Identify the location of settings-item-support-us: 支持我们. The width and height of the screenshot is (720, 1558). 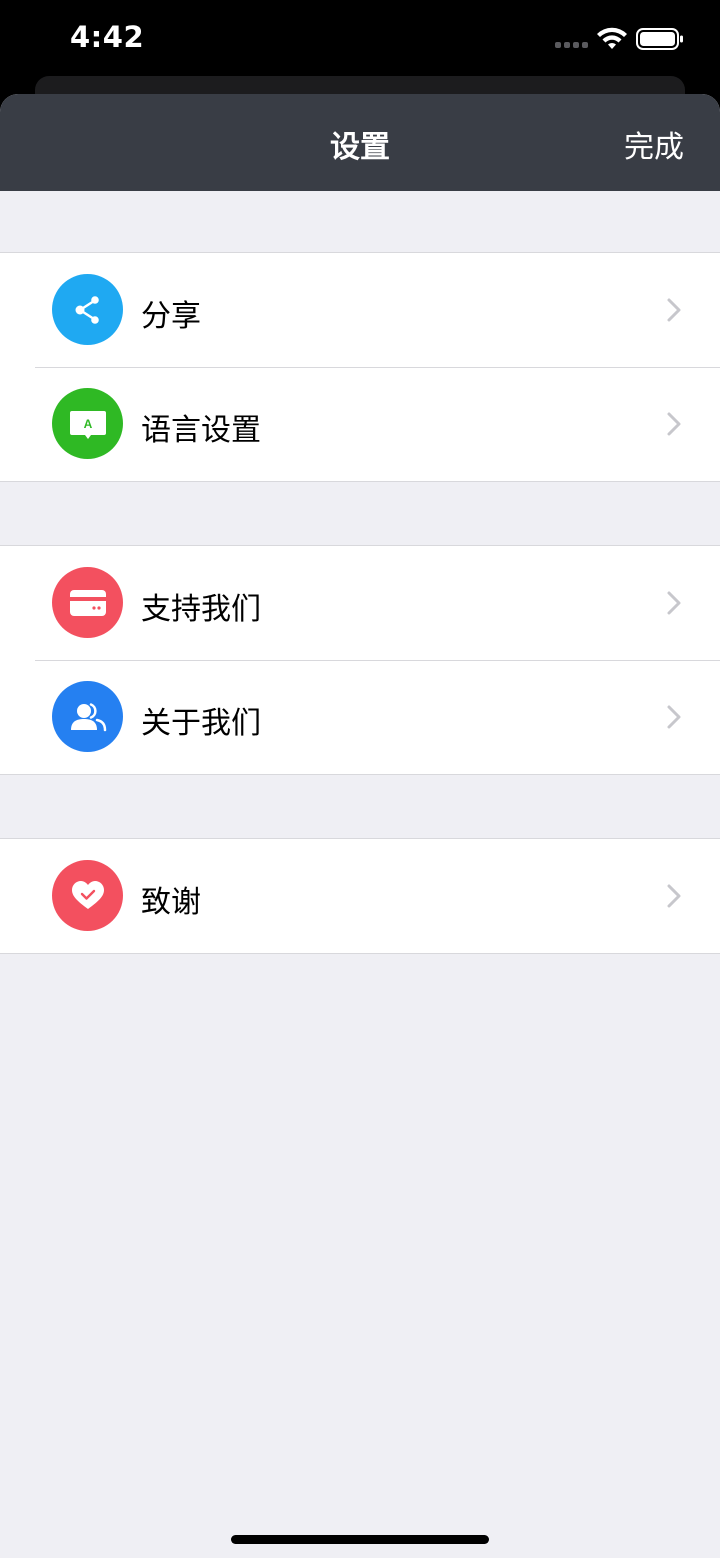
(360, 603).